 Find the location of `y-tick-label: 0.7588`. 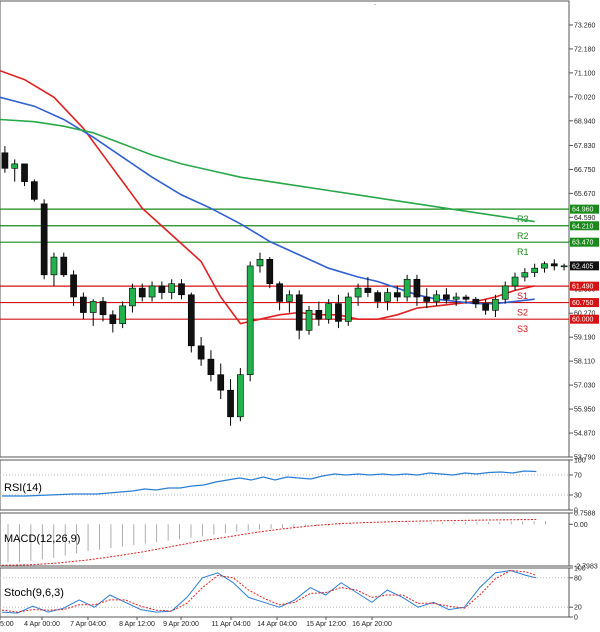

y-tick-label: 0.7588 is located at coordinates (585, 514).